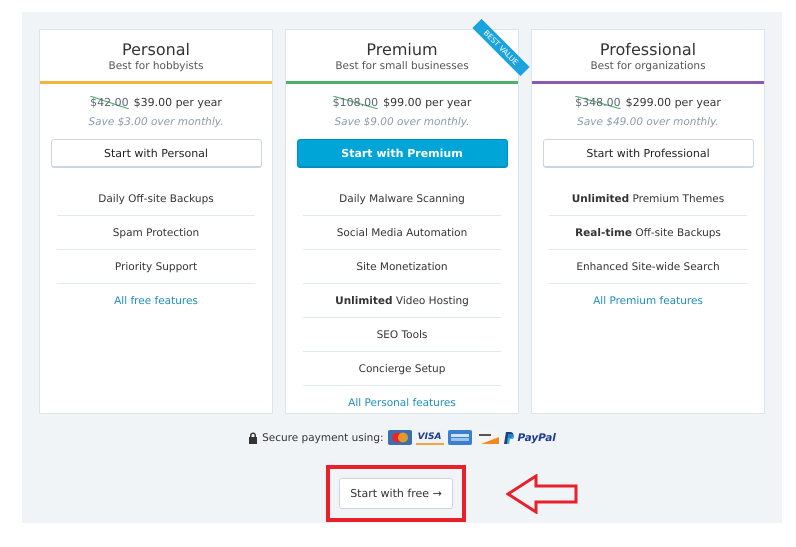 The width and height of the screenshot is (796, 547). I want to click on feature-text: Social Media Automation, so click(402, 232).